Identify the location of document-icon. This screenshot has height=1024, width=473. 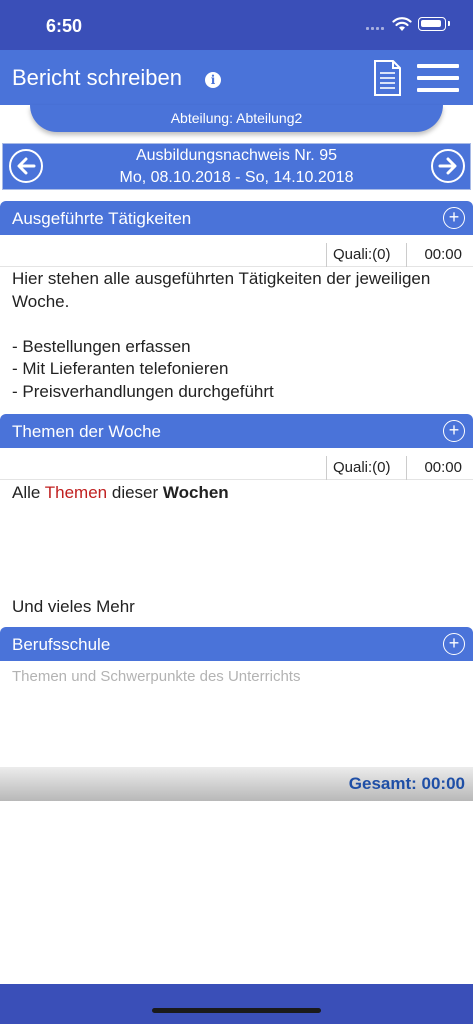
(387, 78).